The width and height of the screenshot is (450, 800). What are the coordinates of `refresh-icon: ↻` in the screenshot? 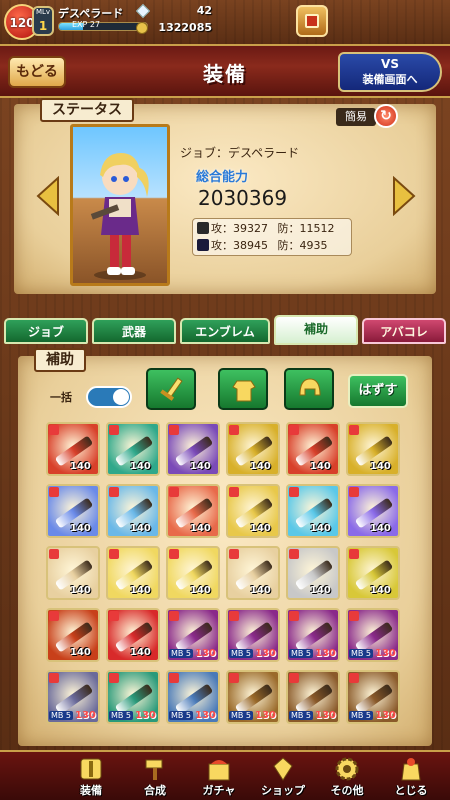 It's located at (386, 116).